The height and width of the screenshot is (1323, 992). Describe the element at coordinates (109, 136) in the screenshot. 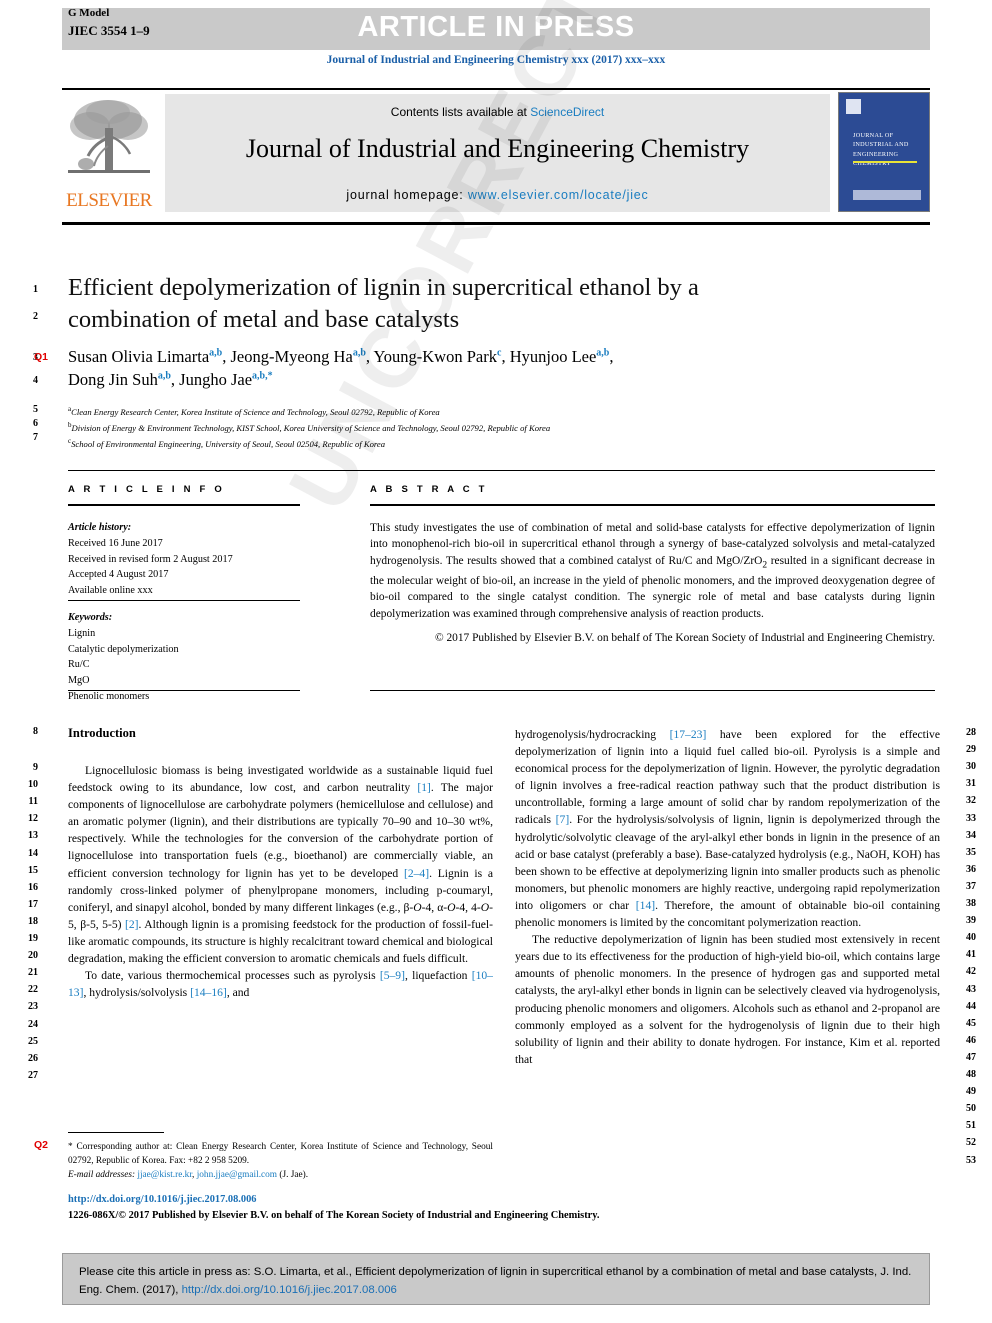

I see `elsevier-tree-icon` at that location.